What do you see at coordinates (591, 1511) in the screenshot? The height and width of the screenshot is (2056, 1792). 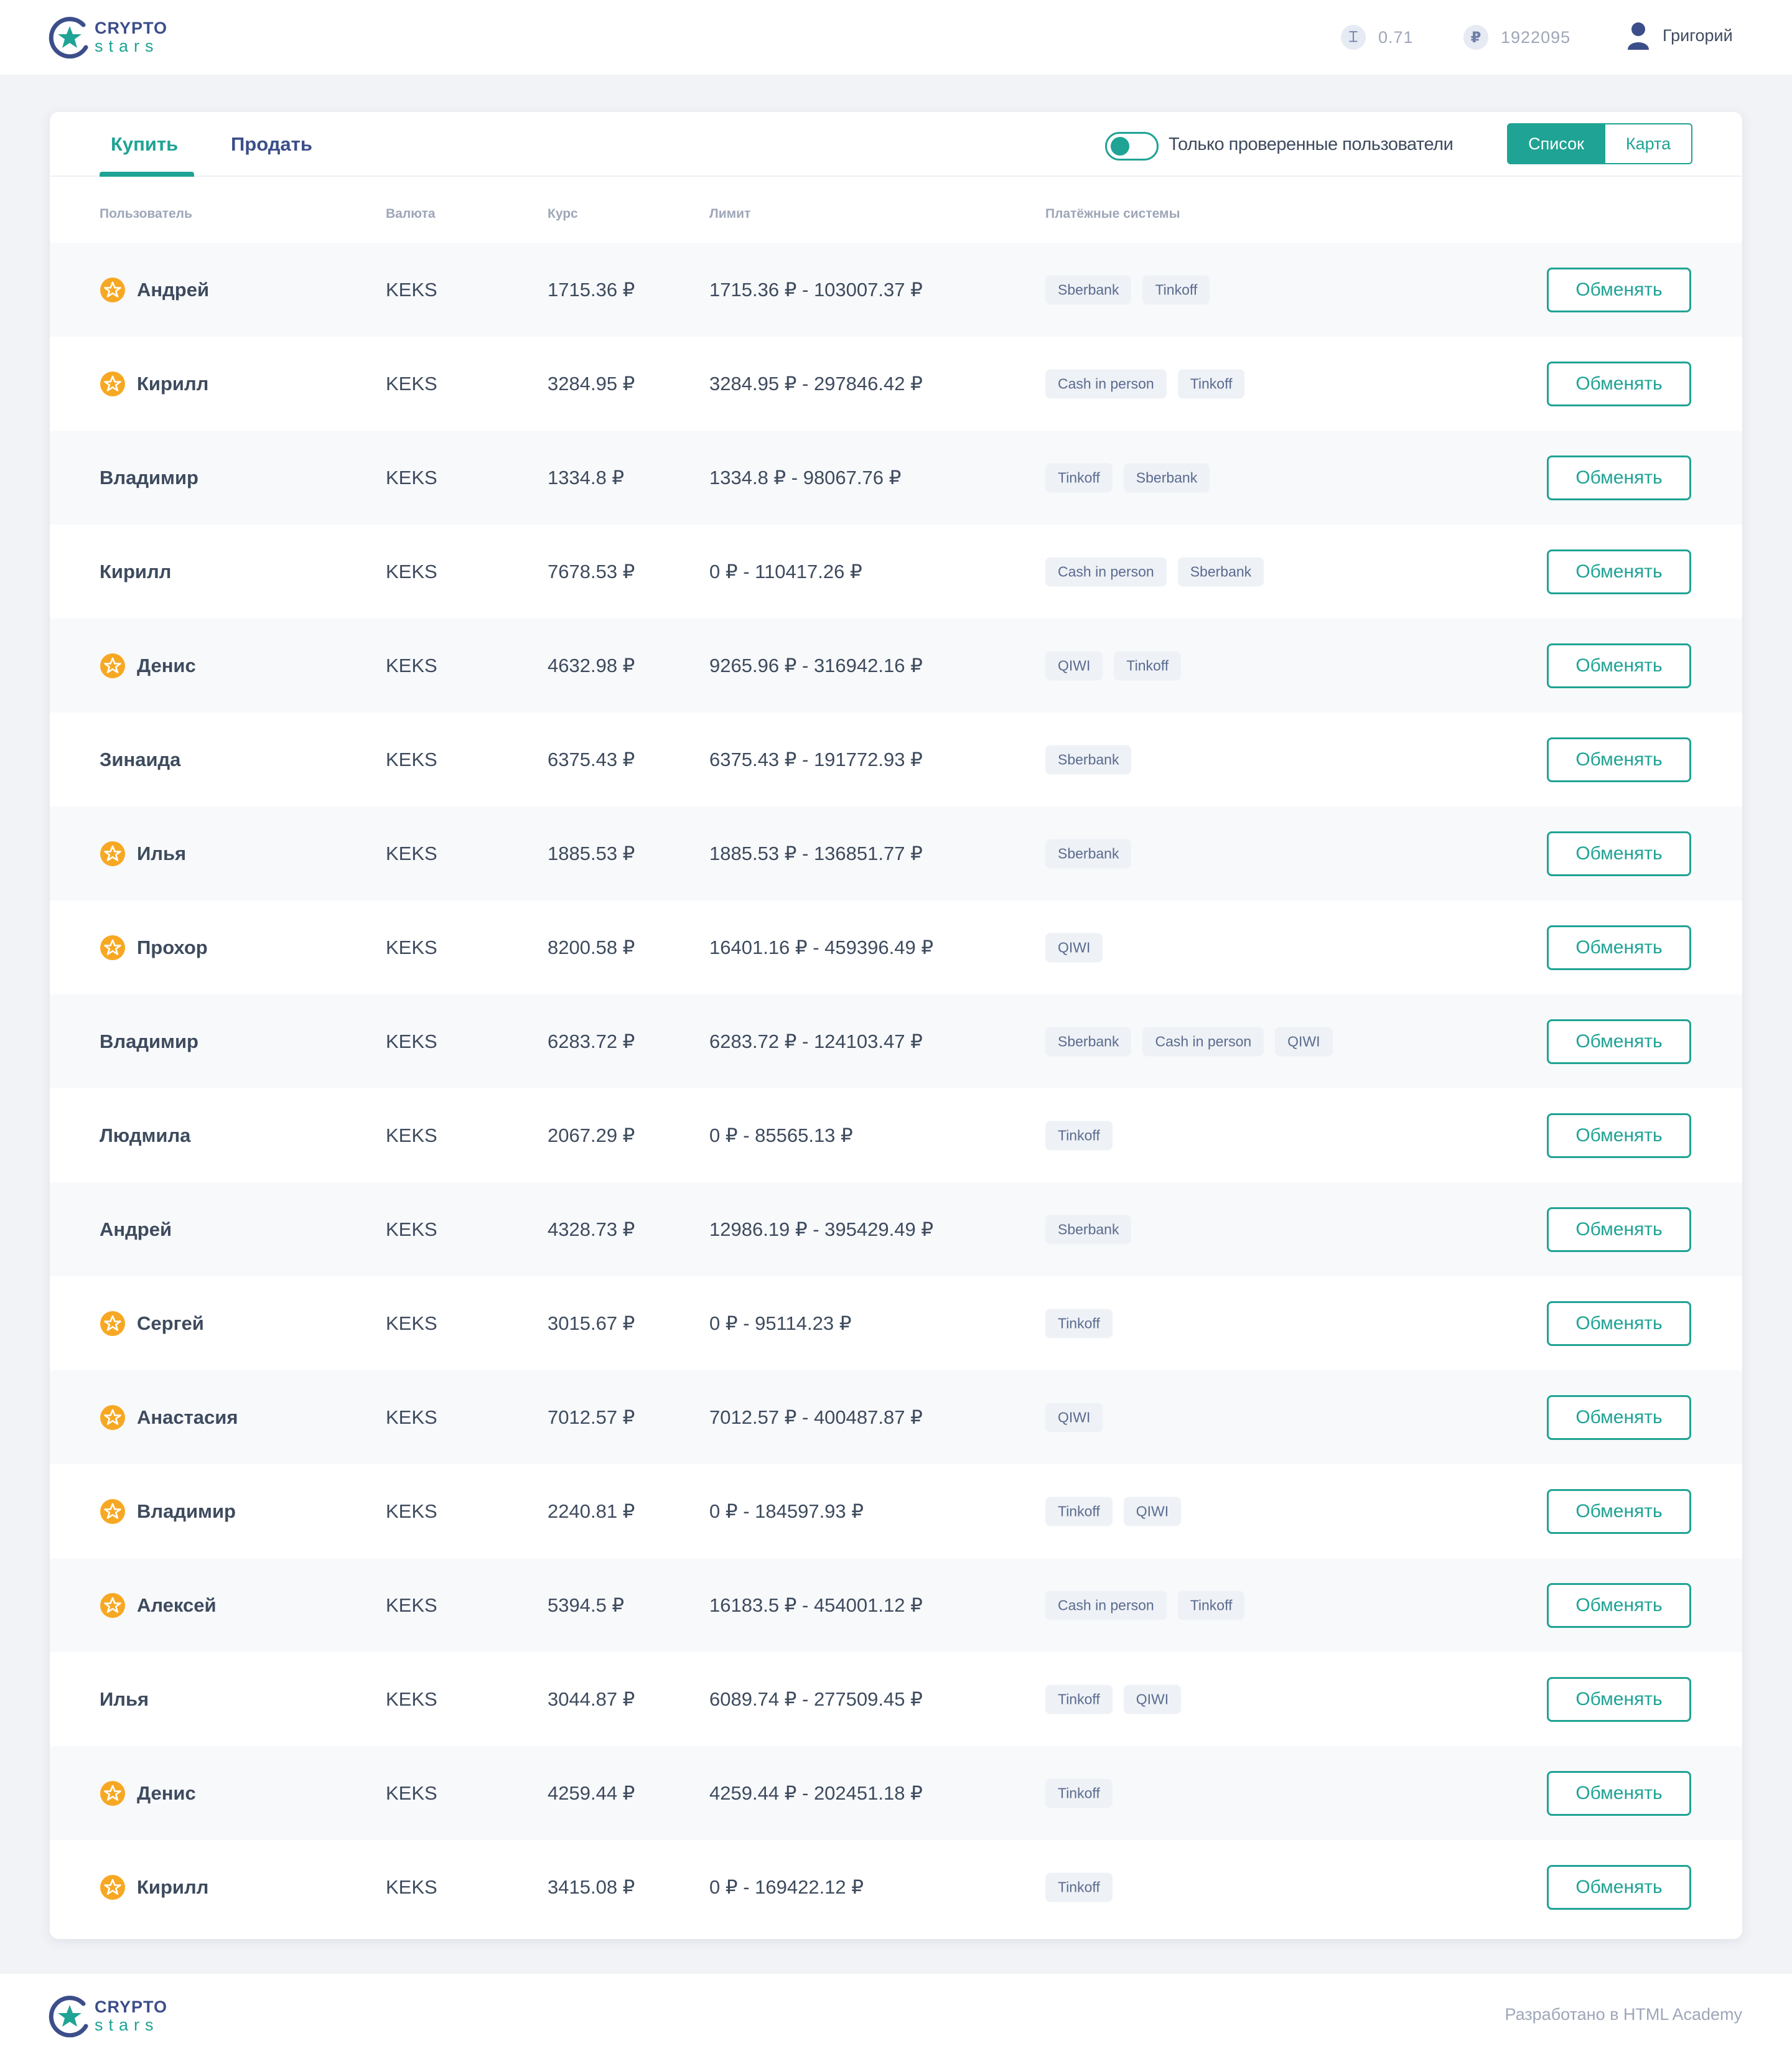 I see `rate-cell: 2240.81 ₽` at bounding box center [591, 1511].